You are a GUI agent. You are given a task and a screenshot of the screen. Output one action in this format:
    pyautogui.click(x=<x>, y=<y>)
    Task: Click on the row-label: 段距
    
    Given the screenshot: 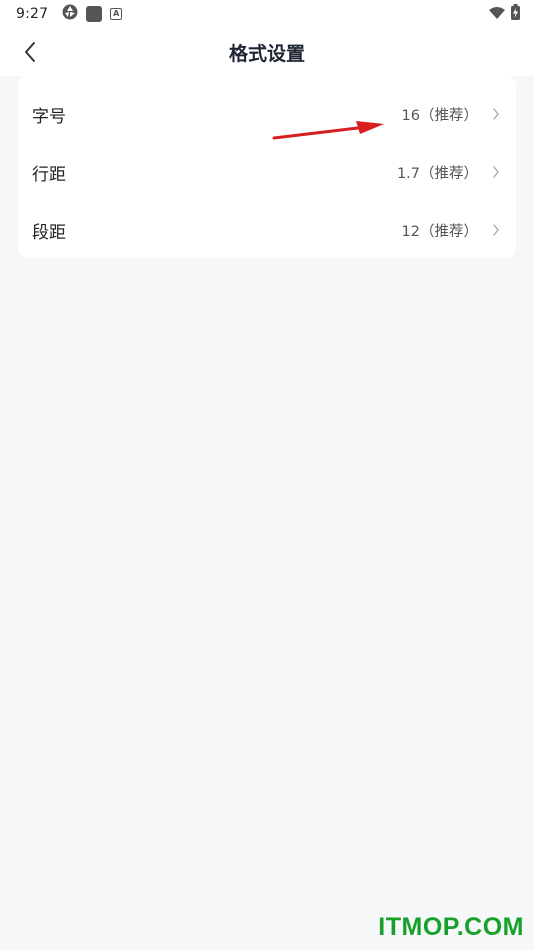 What is the action you would take?
    pyautogui.click(x=49, y=232)
    